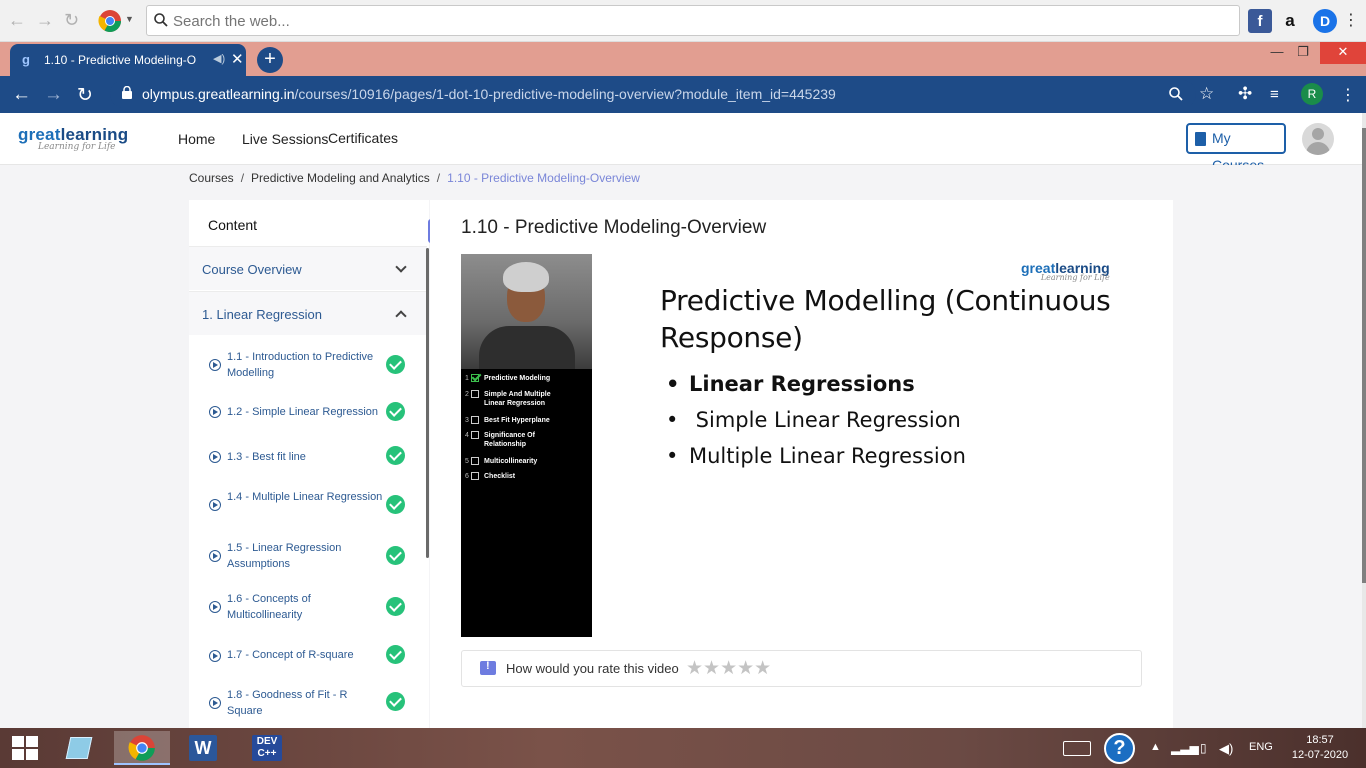 The width and height of the screenshot is (1366, 768). I want to click on section-label: 1. Linear Regression, so click(262, 314).